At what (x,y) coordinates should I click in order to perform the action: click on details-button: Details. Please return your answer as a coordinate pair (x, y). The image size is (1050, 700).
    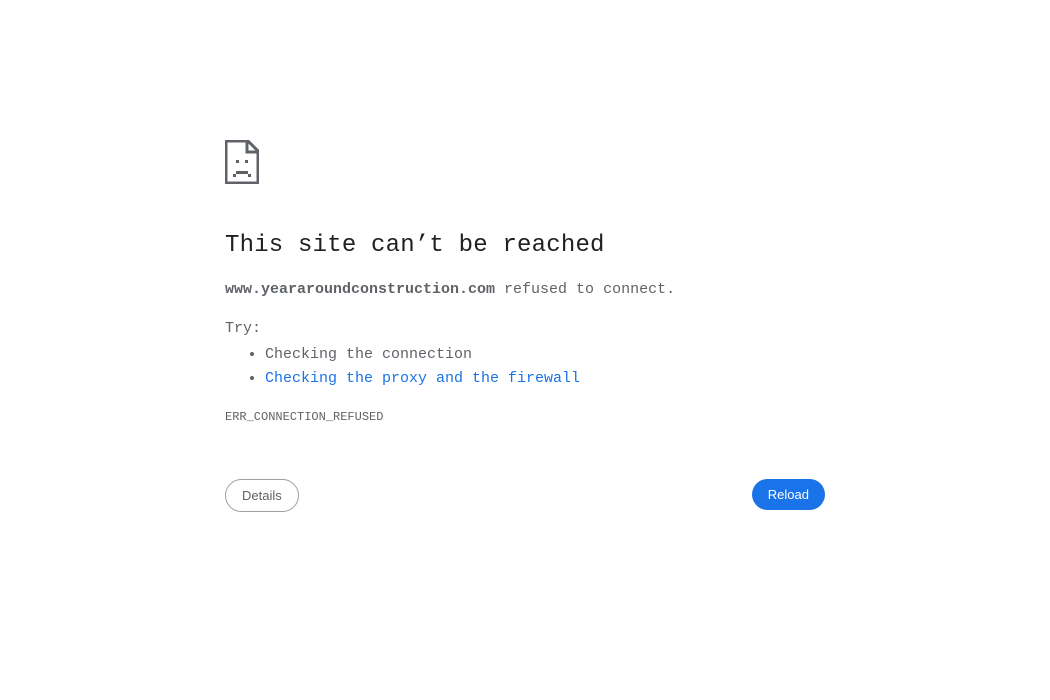
    Looking at the image, I should click on (262, 495).